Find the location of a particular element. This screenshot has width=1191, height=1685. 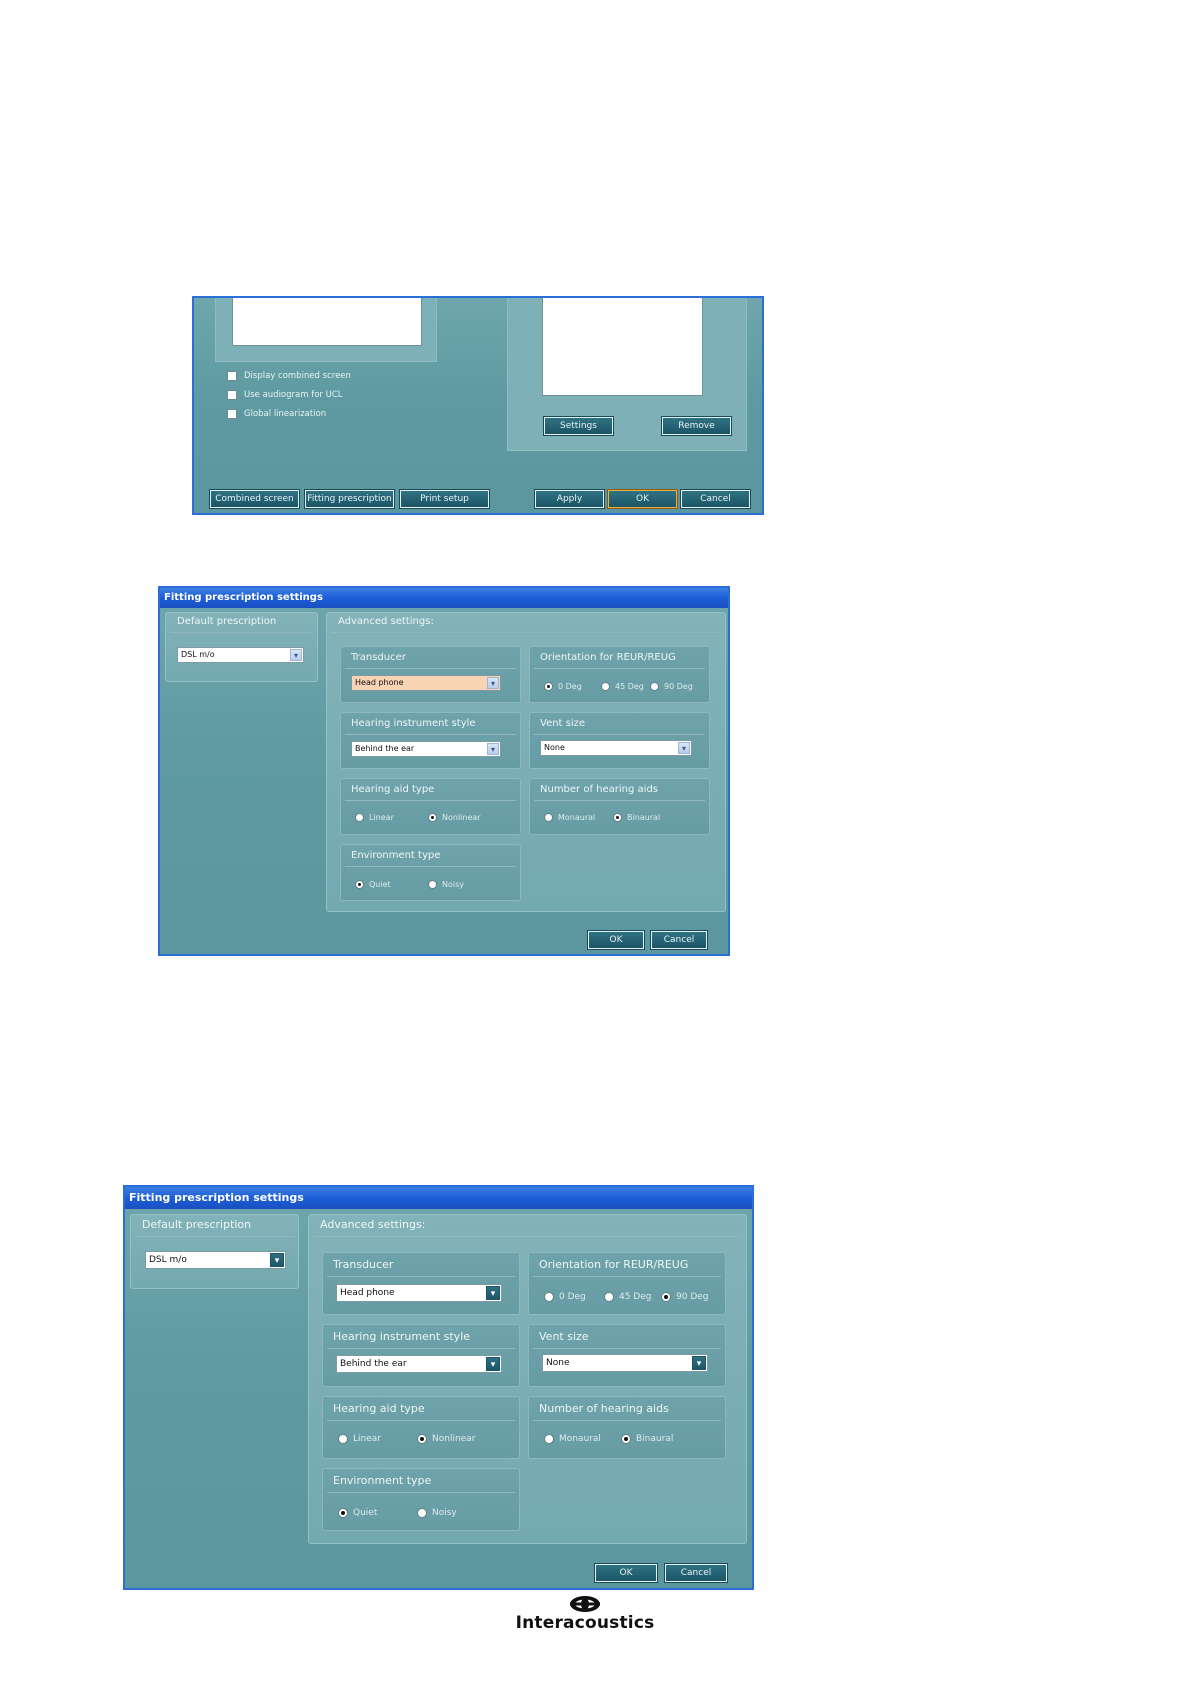

settings-button: Settings is located at coordinates (578, 426).